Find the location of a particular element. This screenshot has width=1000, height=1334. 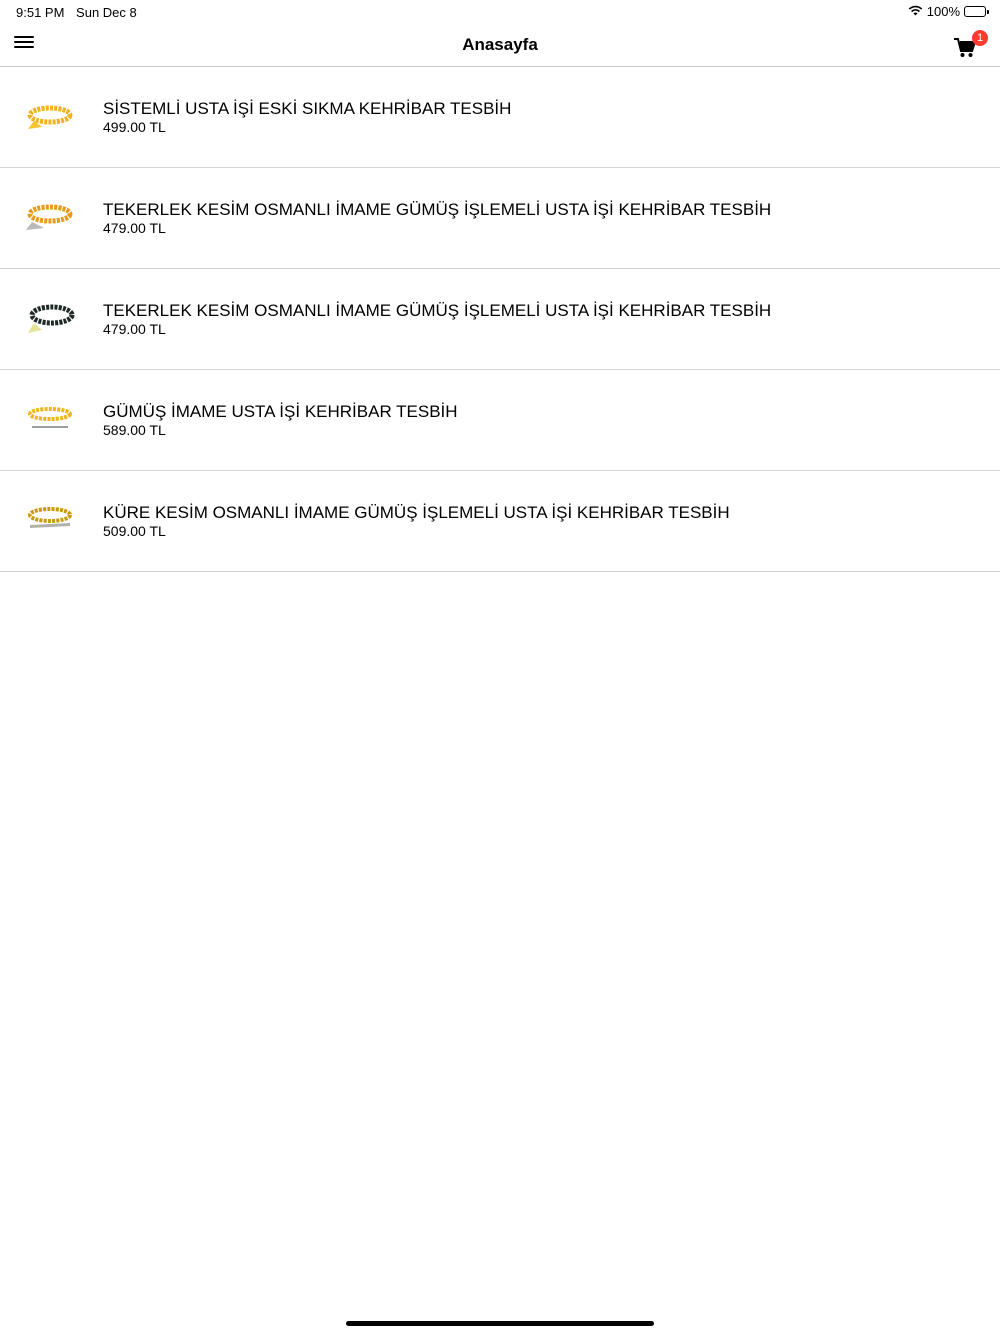

battery-percent: 100% is located at coordinates (943, 11).